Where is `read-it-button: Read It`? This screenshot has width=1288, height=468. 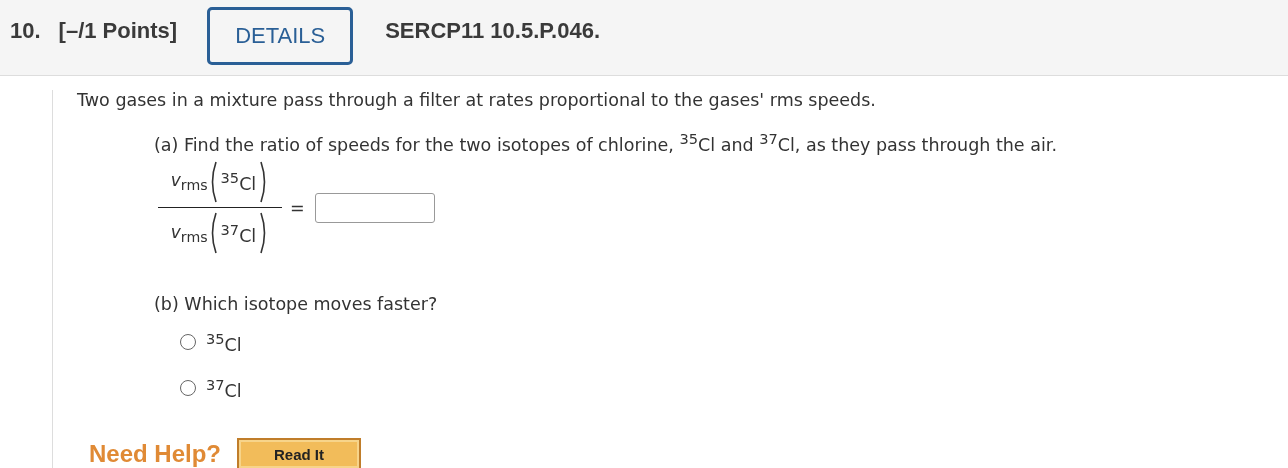
read-it-button: Read It is located at coordinates (299, 453).